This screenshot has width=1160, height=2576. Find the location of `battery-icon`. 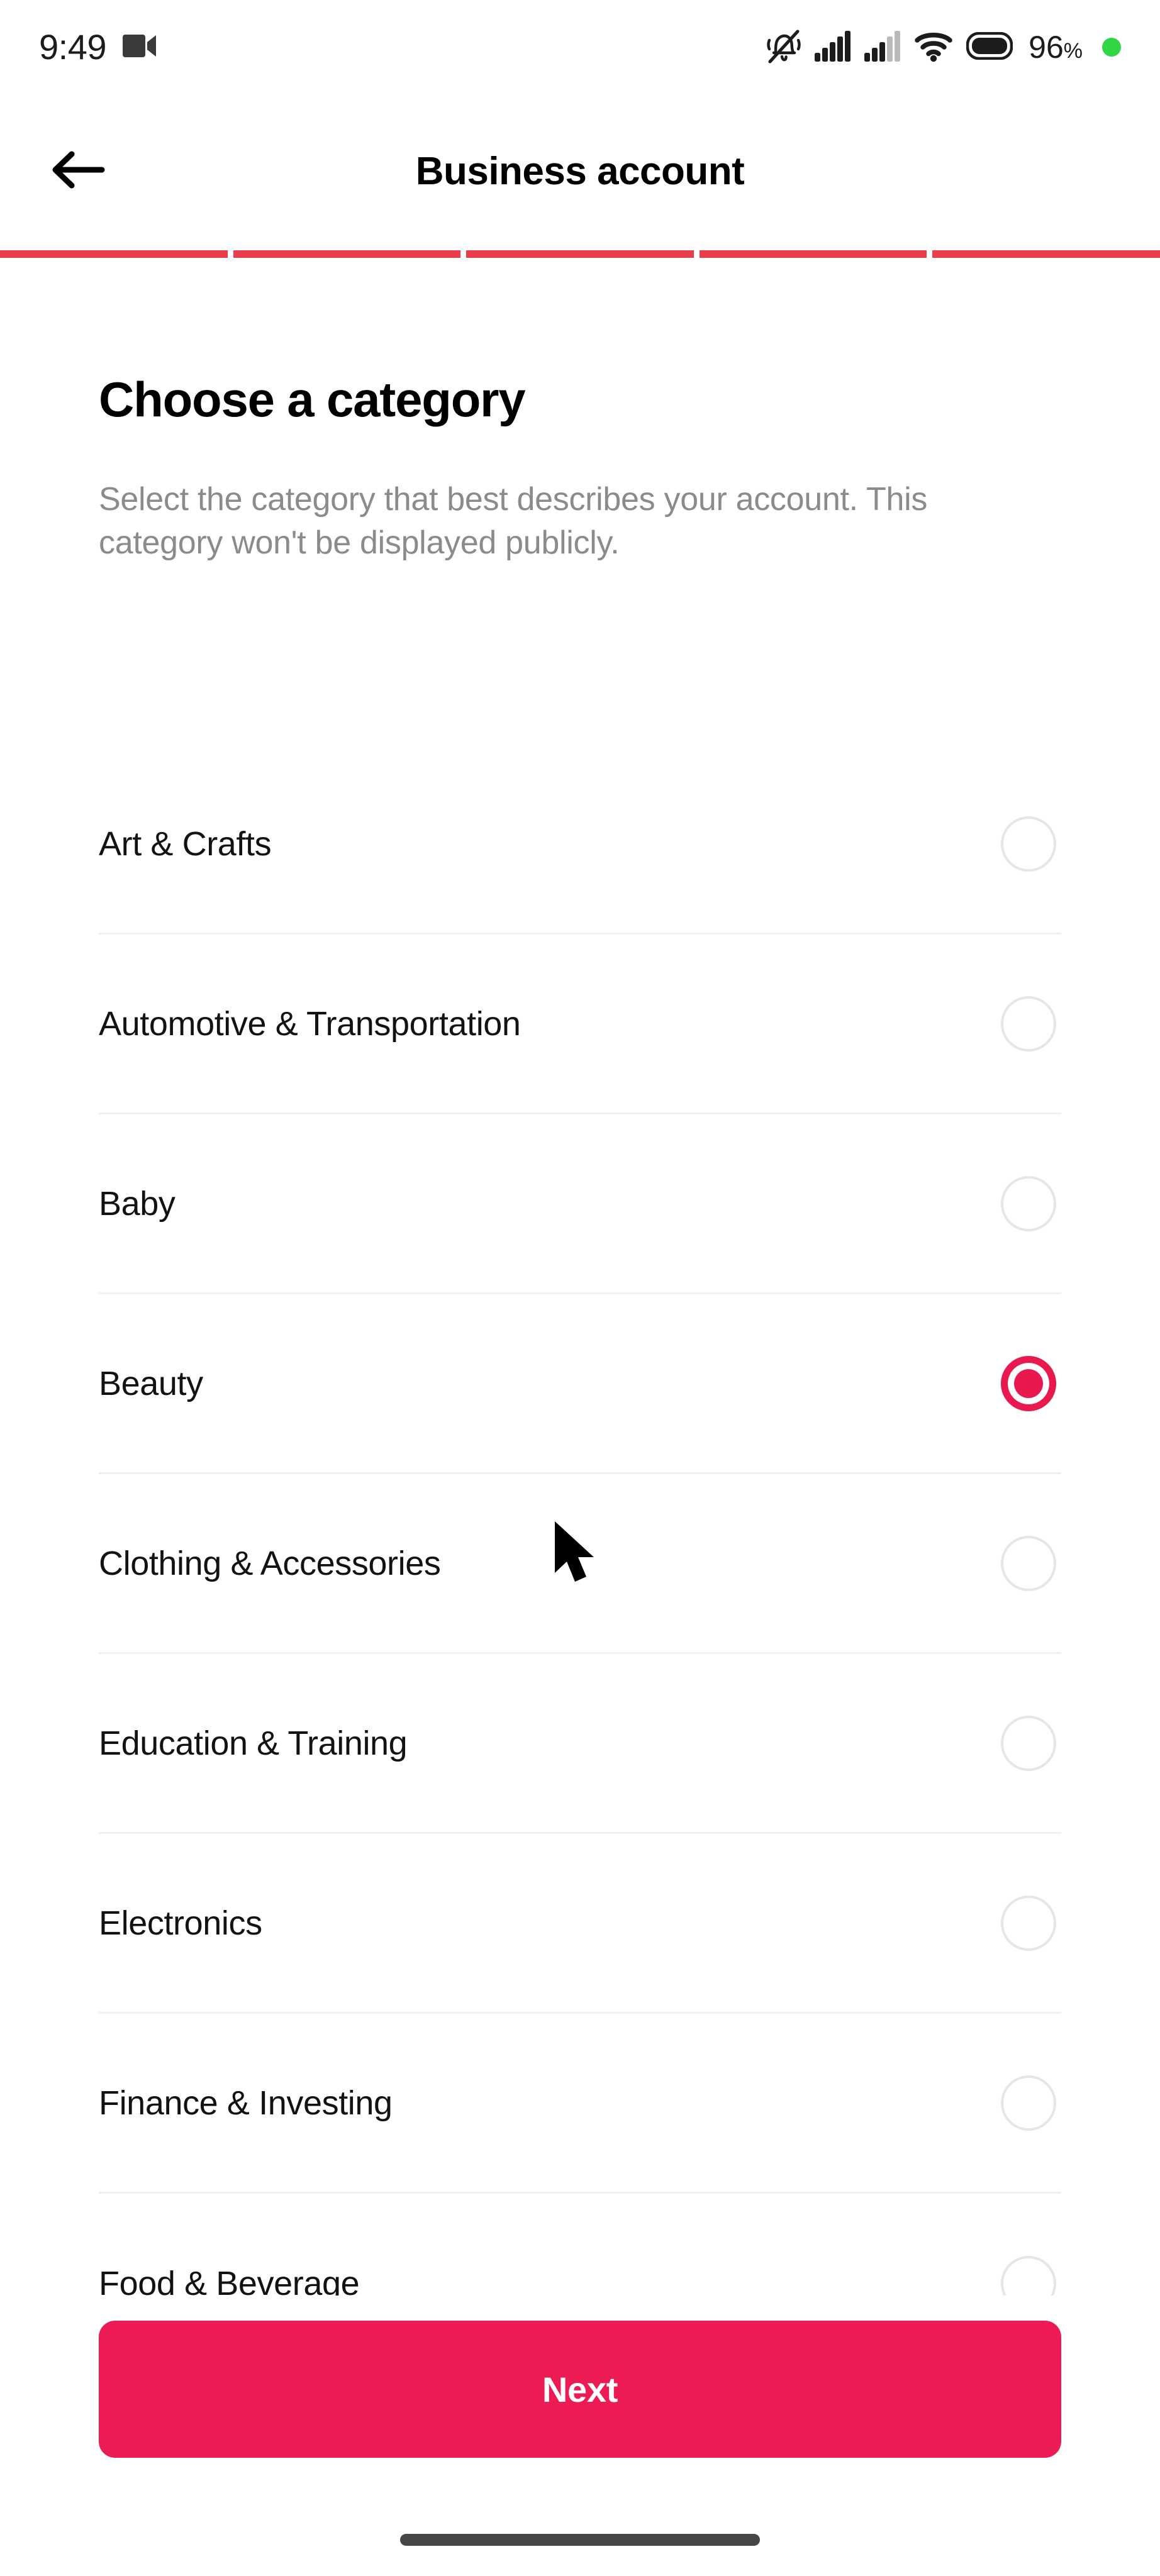

battery-icon is located at coordinates (990, 47).